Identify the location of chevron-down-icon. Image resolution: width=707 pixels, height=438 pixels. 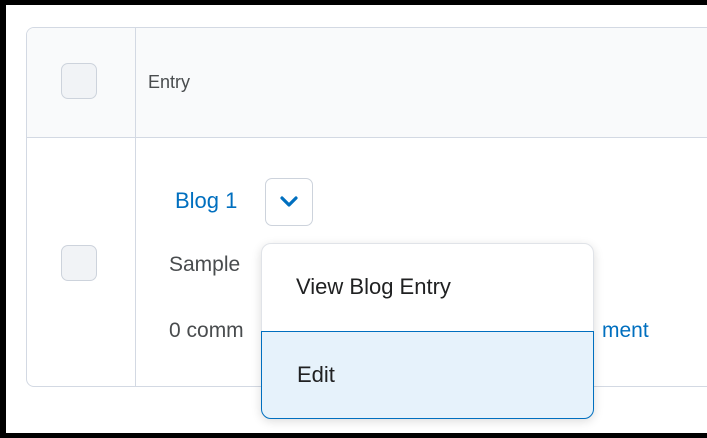
(289, 201).